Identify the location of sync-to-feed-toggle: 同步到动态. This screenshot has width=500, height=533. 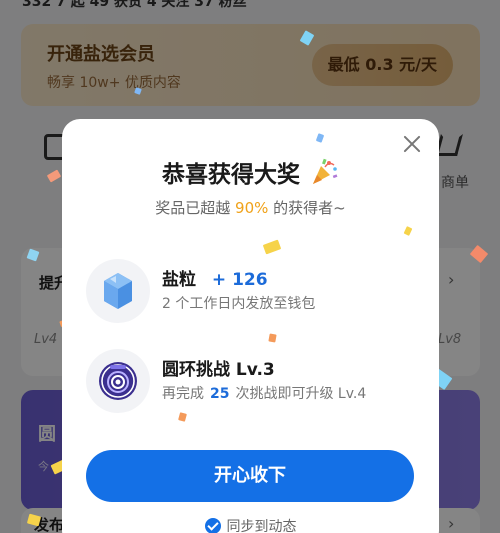
(250, 524).